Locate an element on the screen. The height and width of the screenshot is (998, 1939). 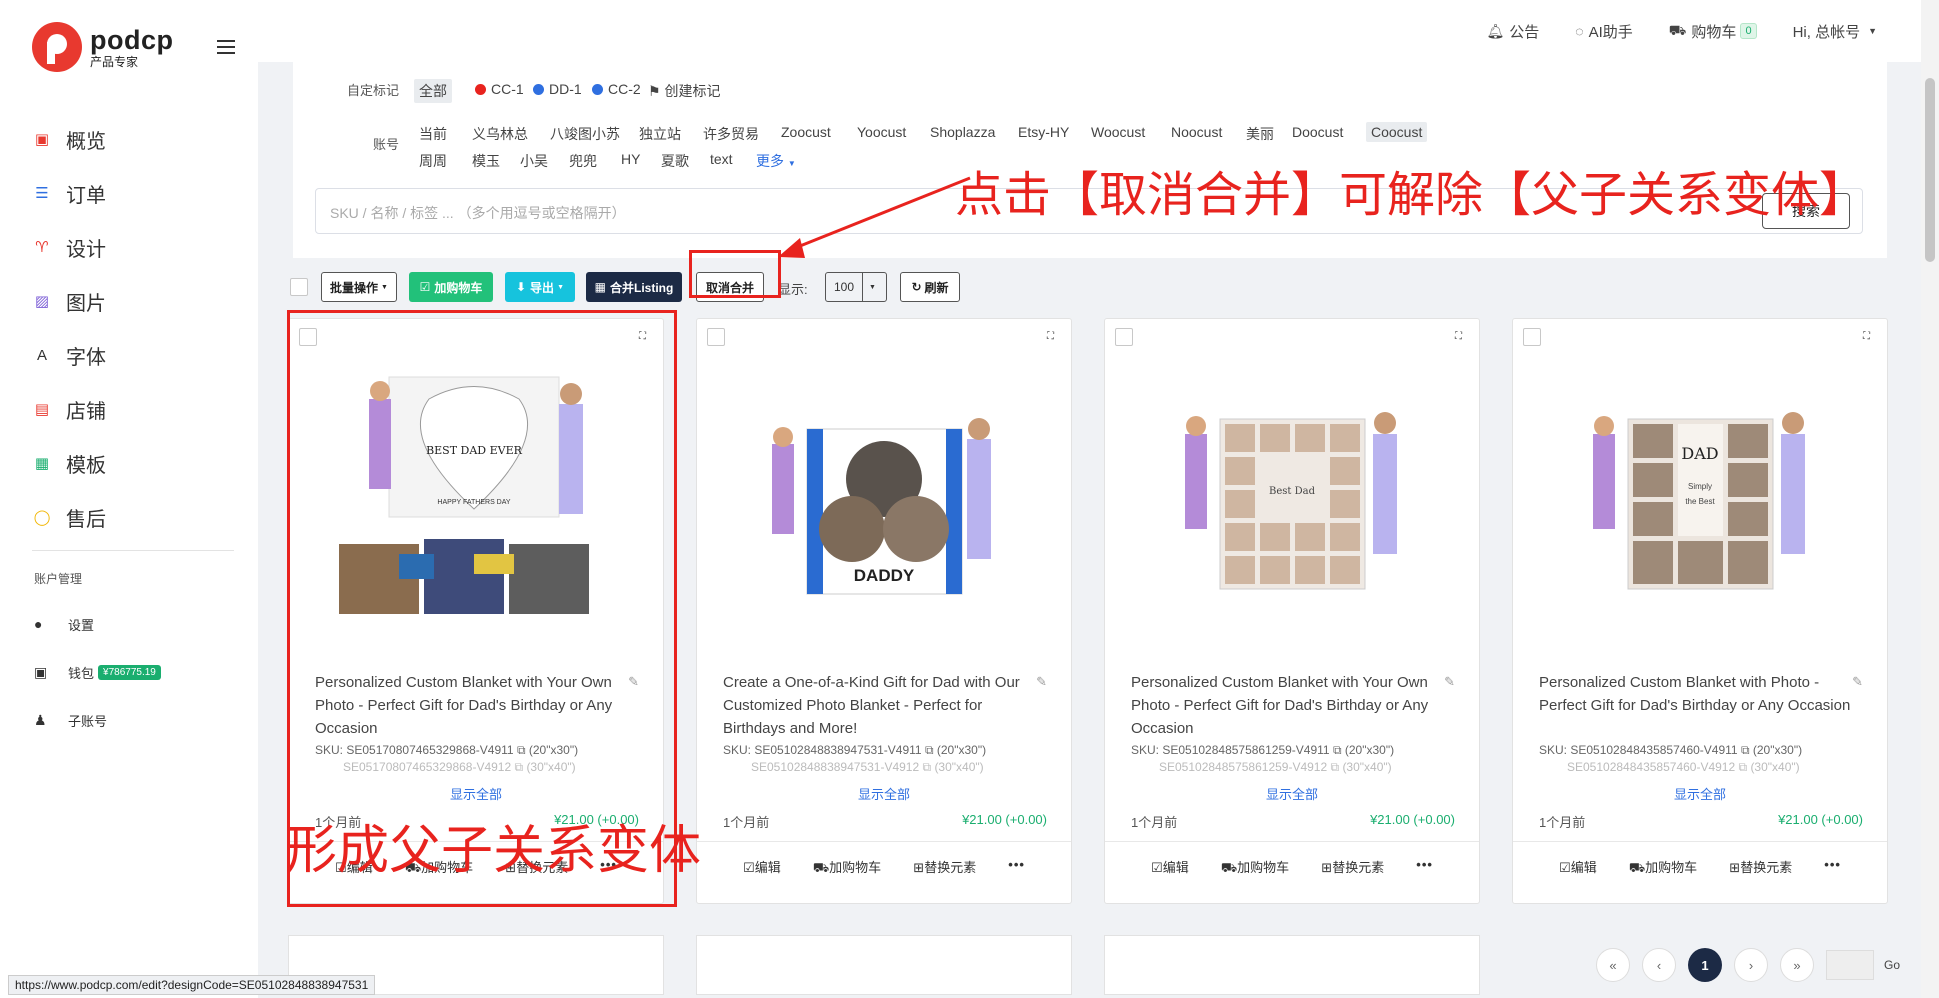
nav-item-fonts: A 字体 is located at coordinates (129, 355).